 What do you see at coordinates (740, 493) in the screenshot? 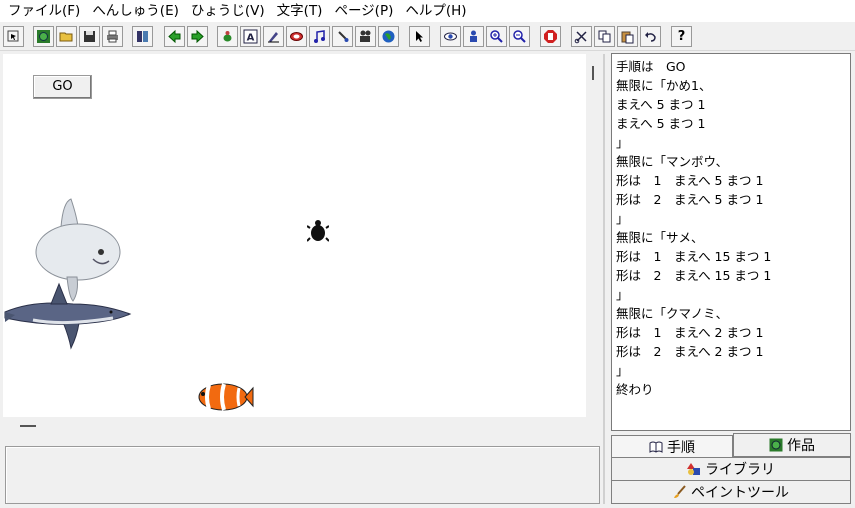
I see `tab-paint-tool-label: ペイントツール` at bounding box center [740, 493].